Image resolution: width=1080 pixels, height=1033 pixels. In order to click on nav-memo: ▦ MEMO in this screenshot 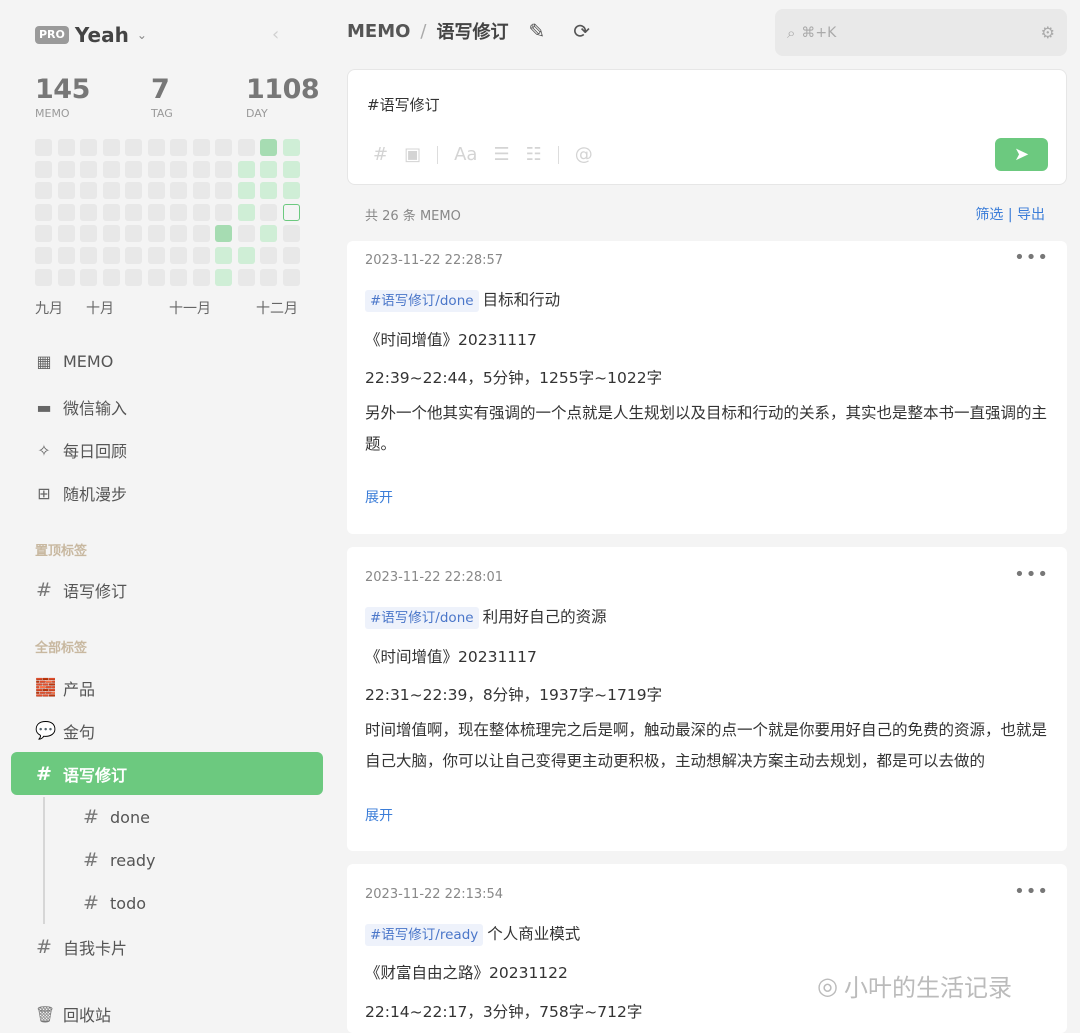, I will do `click(74, 361)`.